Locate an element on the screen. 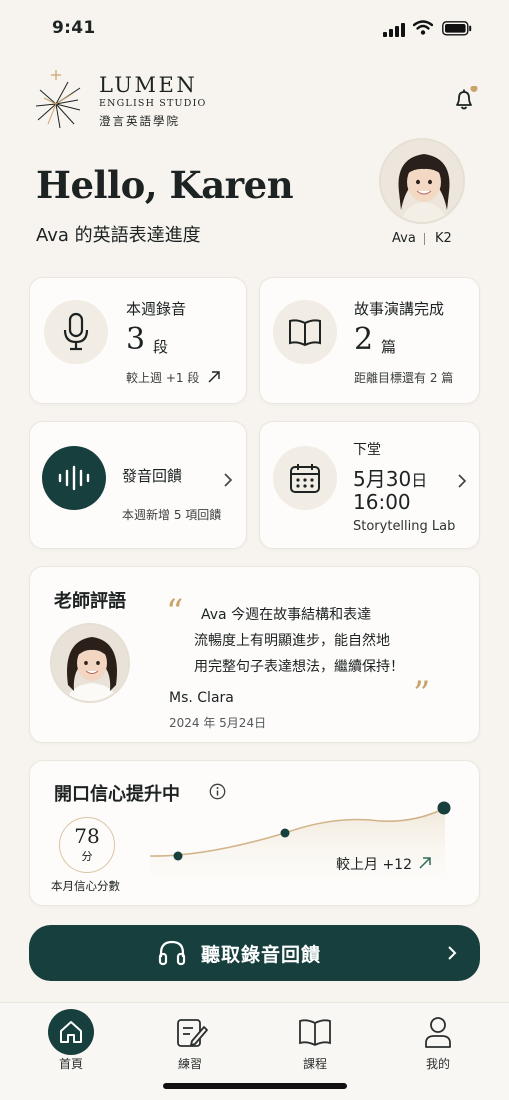 This screenshot has height=1100, width=509. home-icon is located at coordinates (71, 1032).